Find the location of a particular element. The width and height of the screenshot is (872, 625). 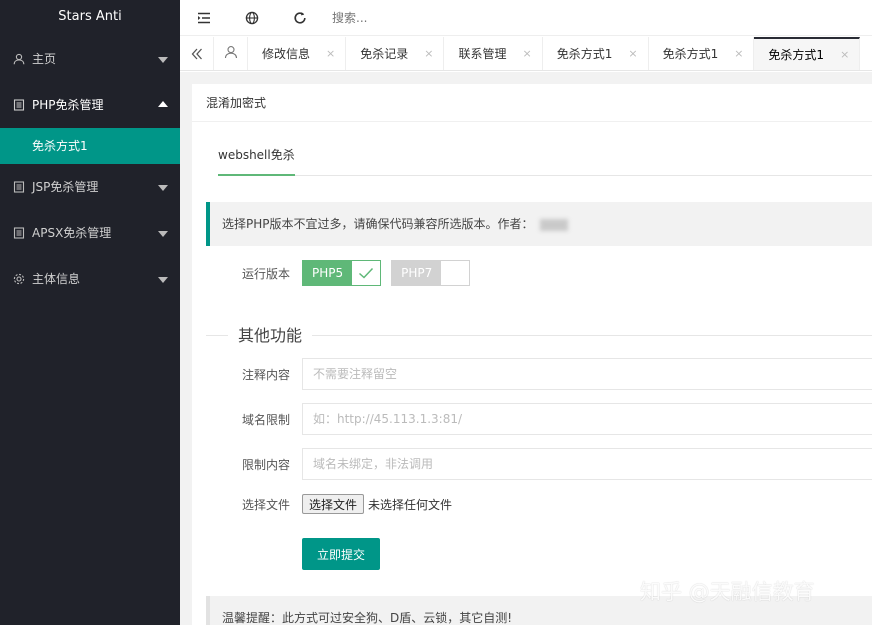

sidebar-item-apsx: APSX免杀管理 is located at coordinates (90, 233).